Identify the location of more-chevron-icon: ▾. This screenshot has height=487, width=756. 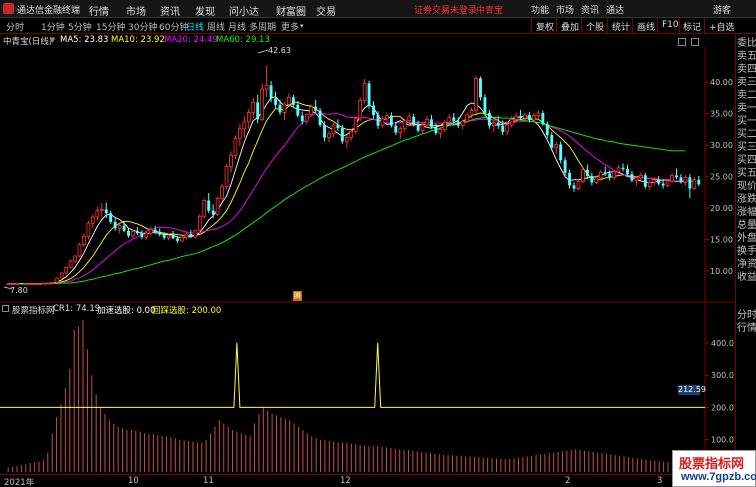
(302, 26).